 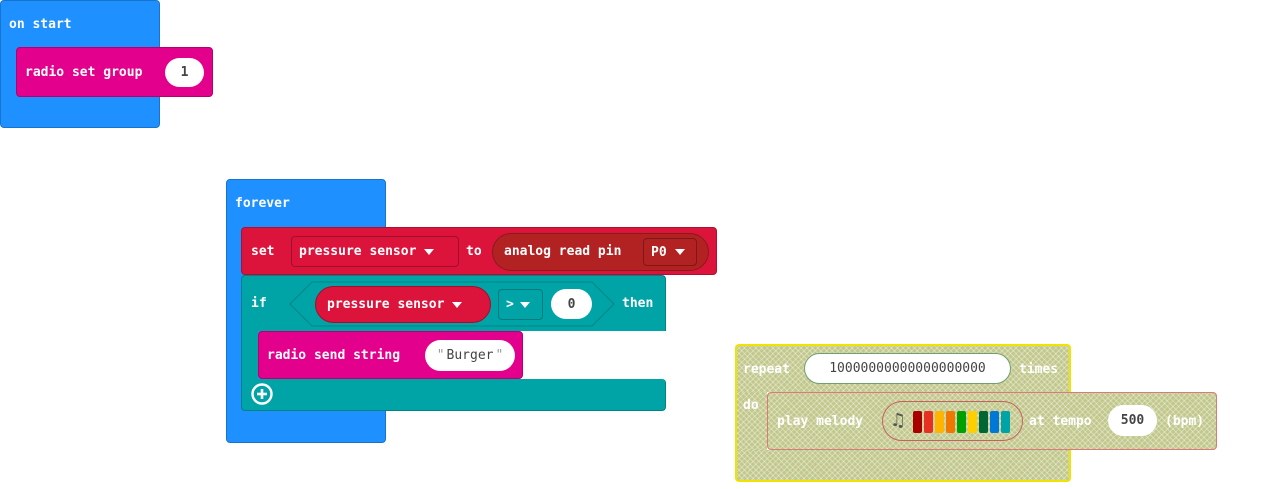 I want to click on play-melody-block: play melody ♫ at tempo 500 (bpm), so click(x=992, y=421).